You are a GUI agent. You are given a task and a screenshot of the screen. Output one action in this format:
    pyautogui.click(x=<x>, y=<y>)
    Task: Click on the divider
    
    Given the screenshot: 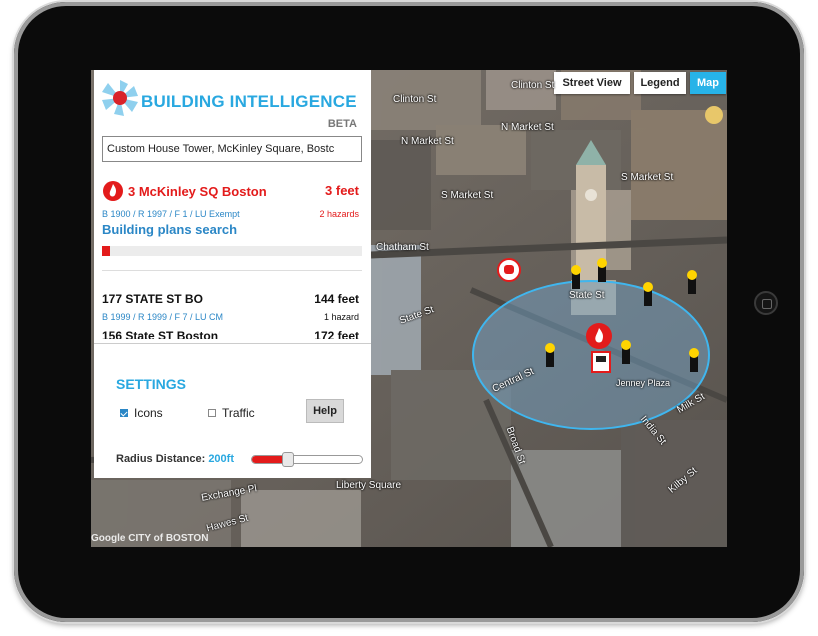 What is the action you would take?
    pyautogui.click(x=232, y=270)
    